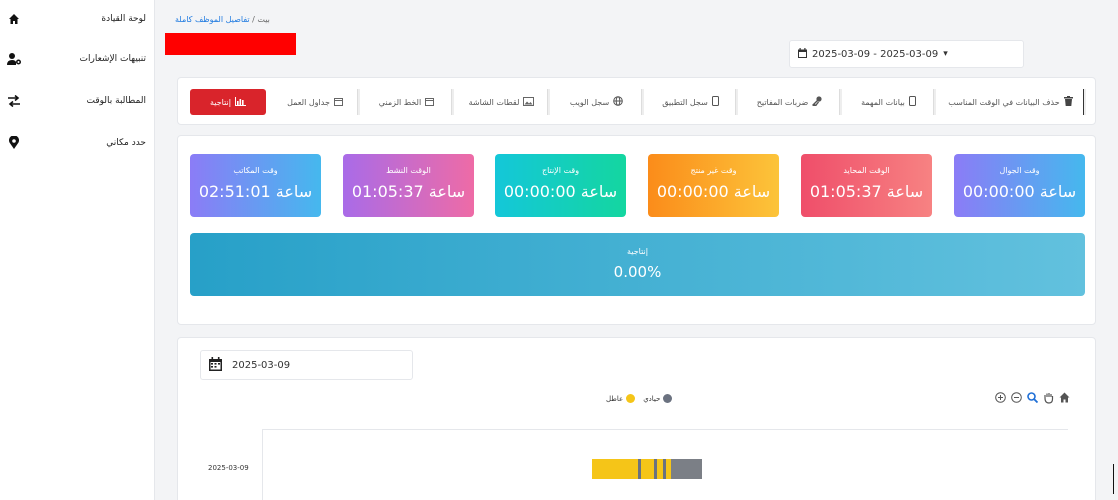 Image resolution: width=1118 pixels, height=500 pixels. I want to click on sidebar-item-dashboard: لوحة القيادة, so click(76, 19).